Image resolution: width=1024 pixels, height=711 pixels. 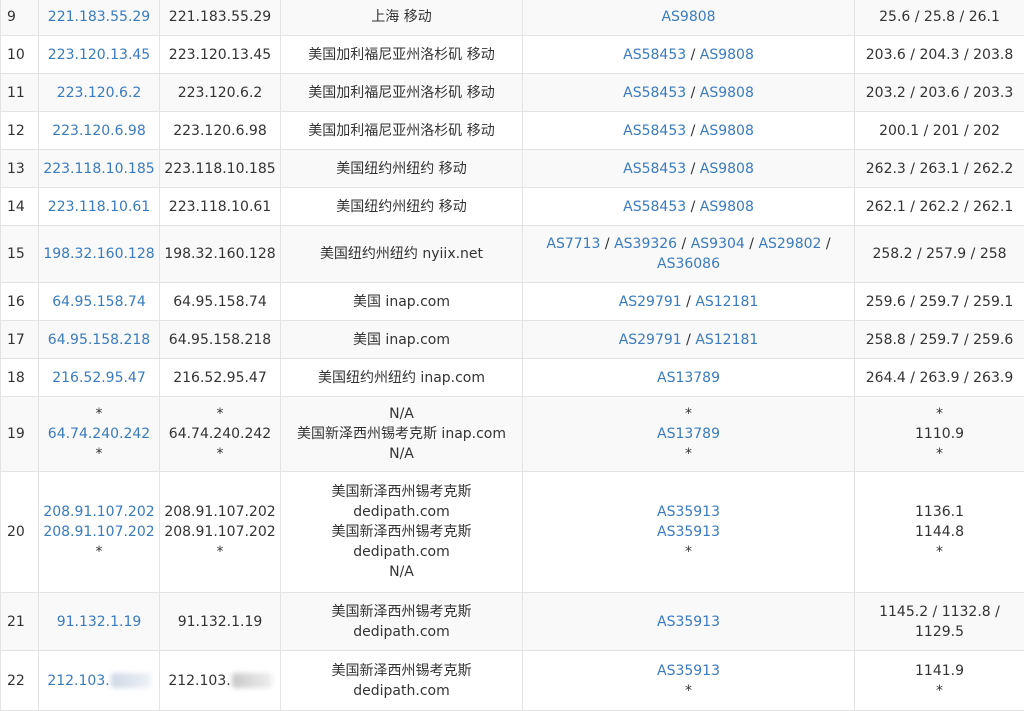 I want to click on ip-cell: 223.120.6.98, so click(x=99, y=131).